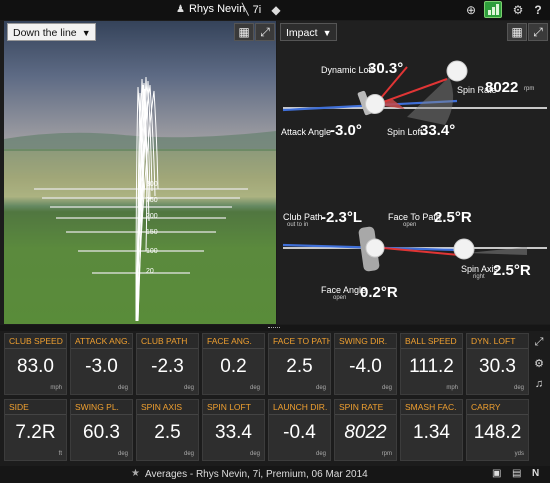 The image size is (550, 483). Describe the element at coordinates (101, 430) in the screenshot. I see `stat-swing-plane: SWING PL. 60.3 deg` at that location.